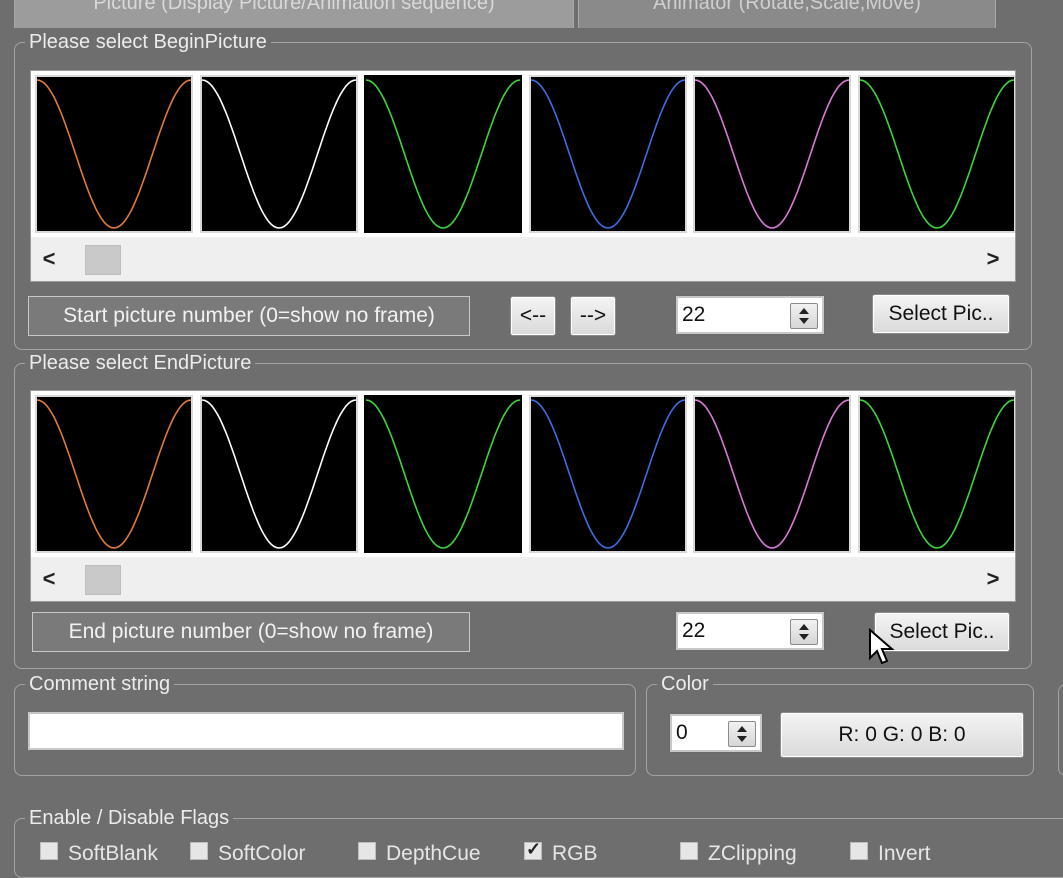  I want to click on start-number-stepper: 22, so click(750, 315).